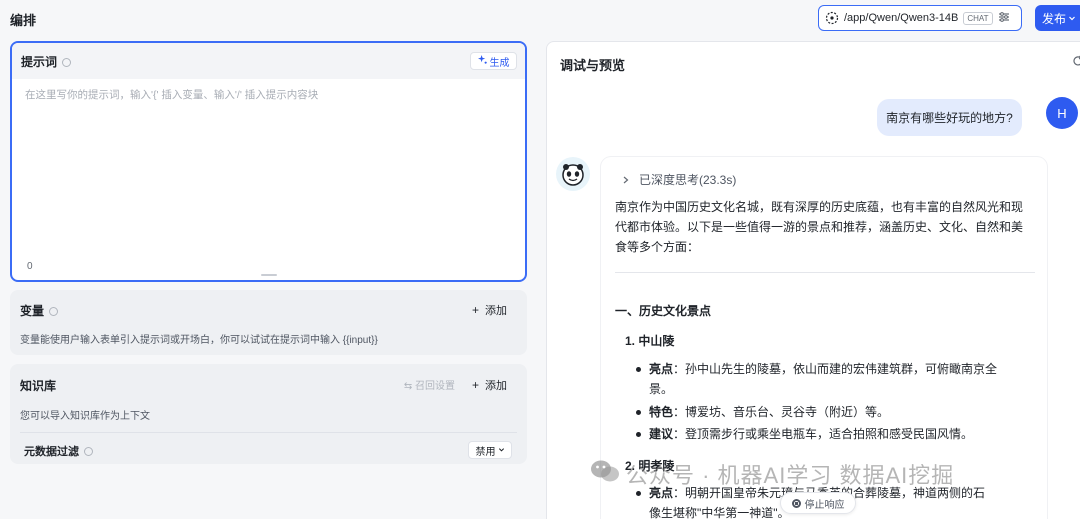 The height and width of the screenshot is (519, 1080). I want to click on add-variable-button: + 添加, so click(489, 310).